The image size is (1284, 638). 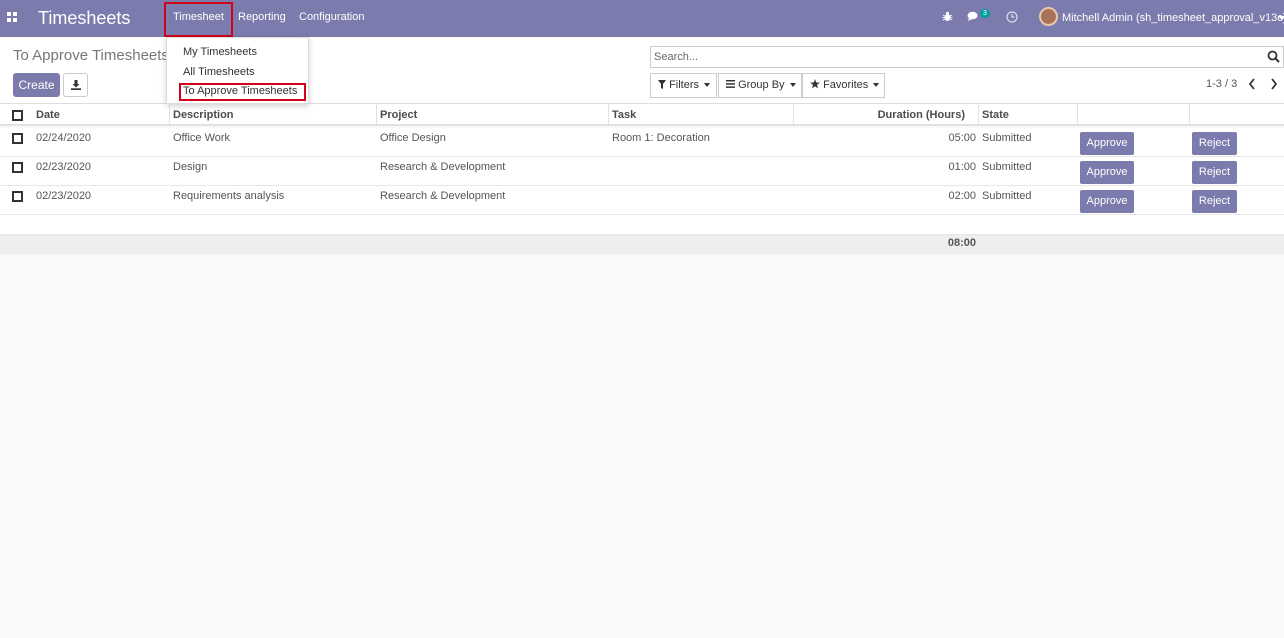 I want to click on column-header-description: Description, so click(x=273, y=115).